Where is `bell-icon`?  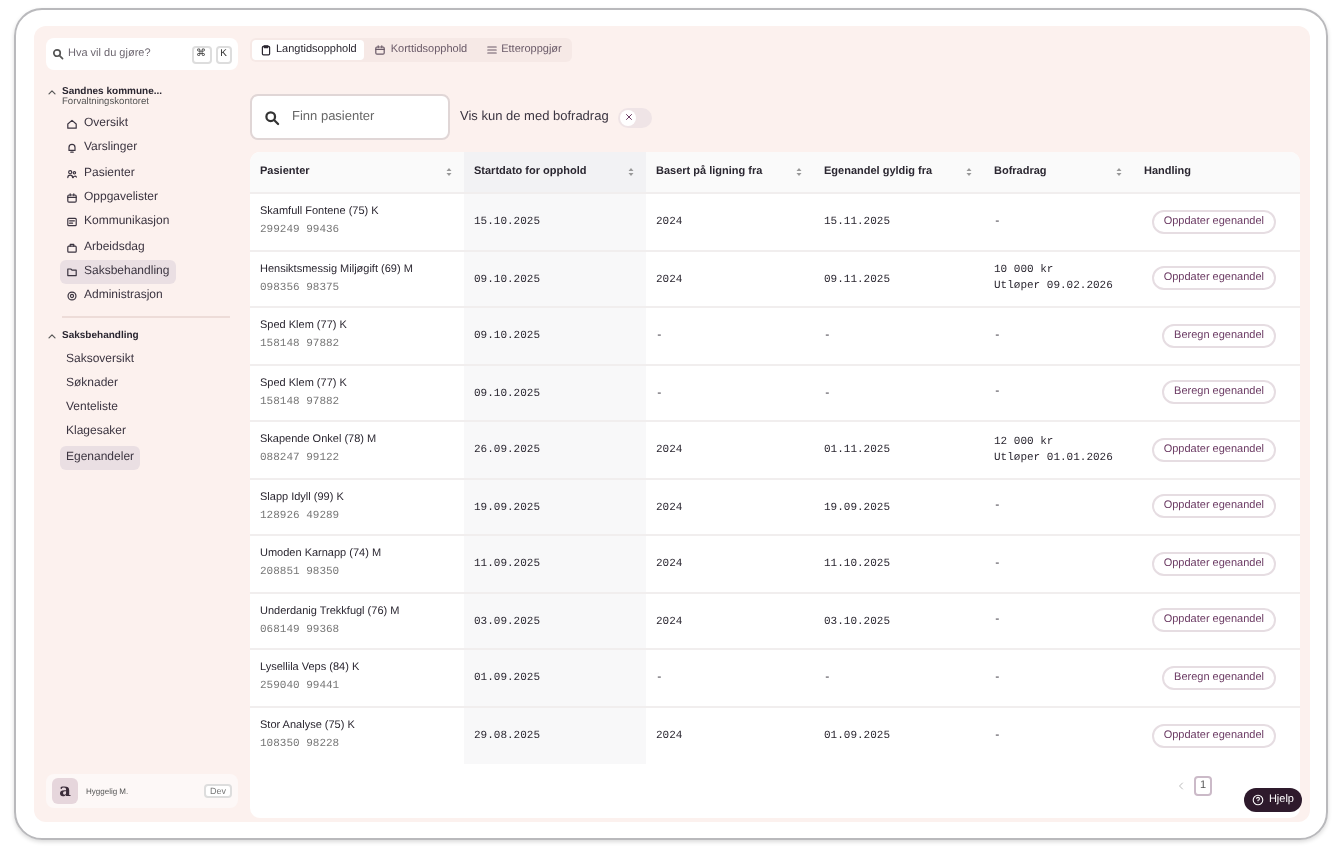
bell-icon is located at coordinates (72, 148).